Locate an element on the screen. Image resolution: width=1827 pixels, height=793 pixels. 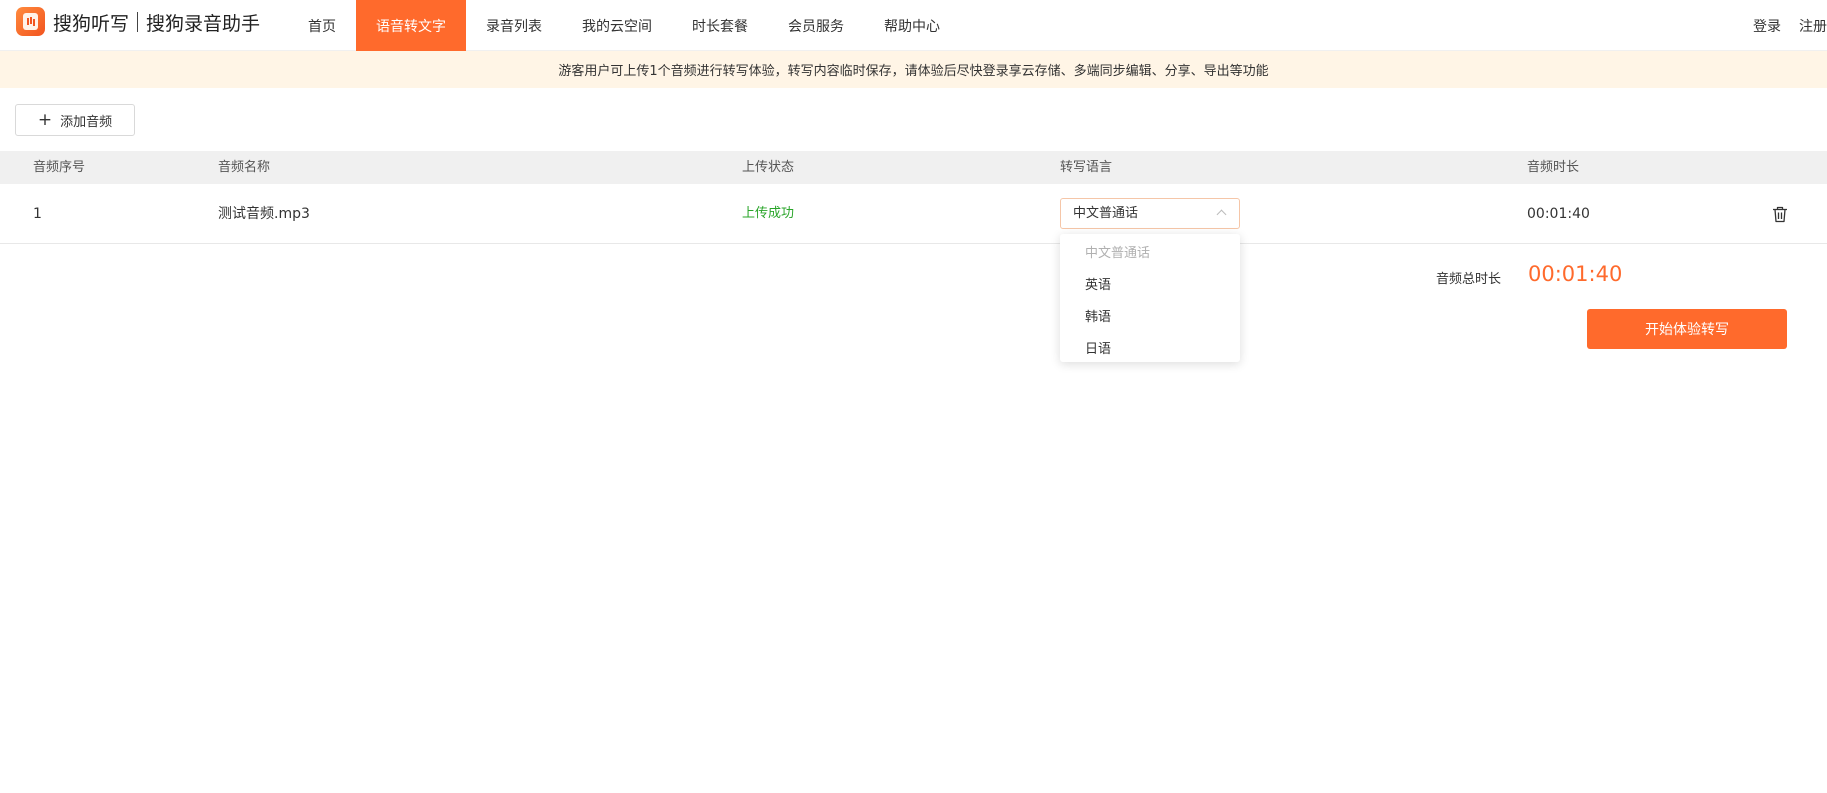
language-option-english: 英语 is located at coordinates (1150, 286).